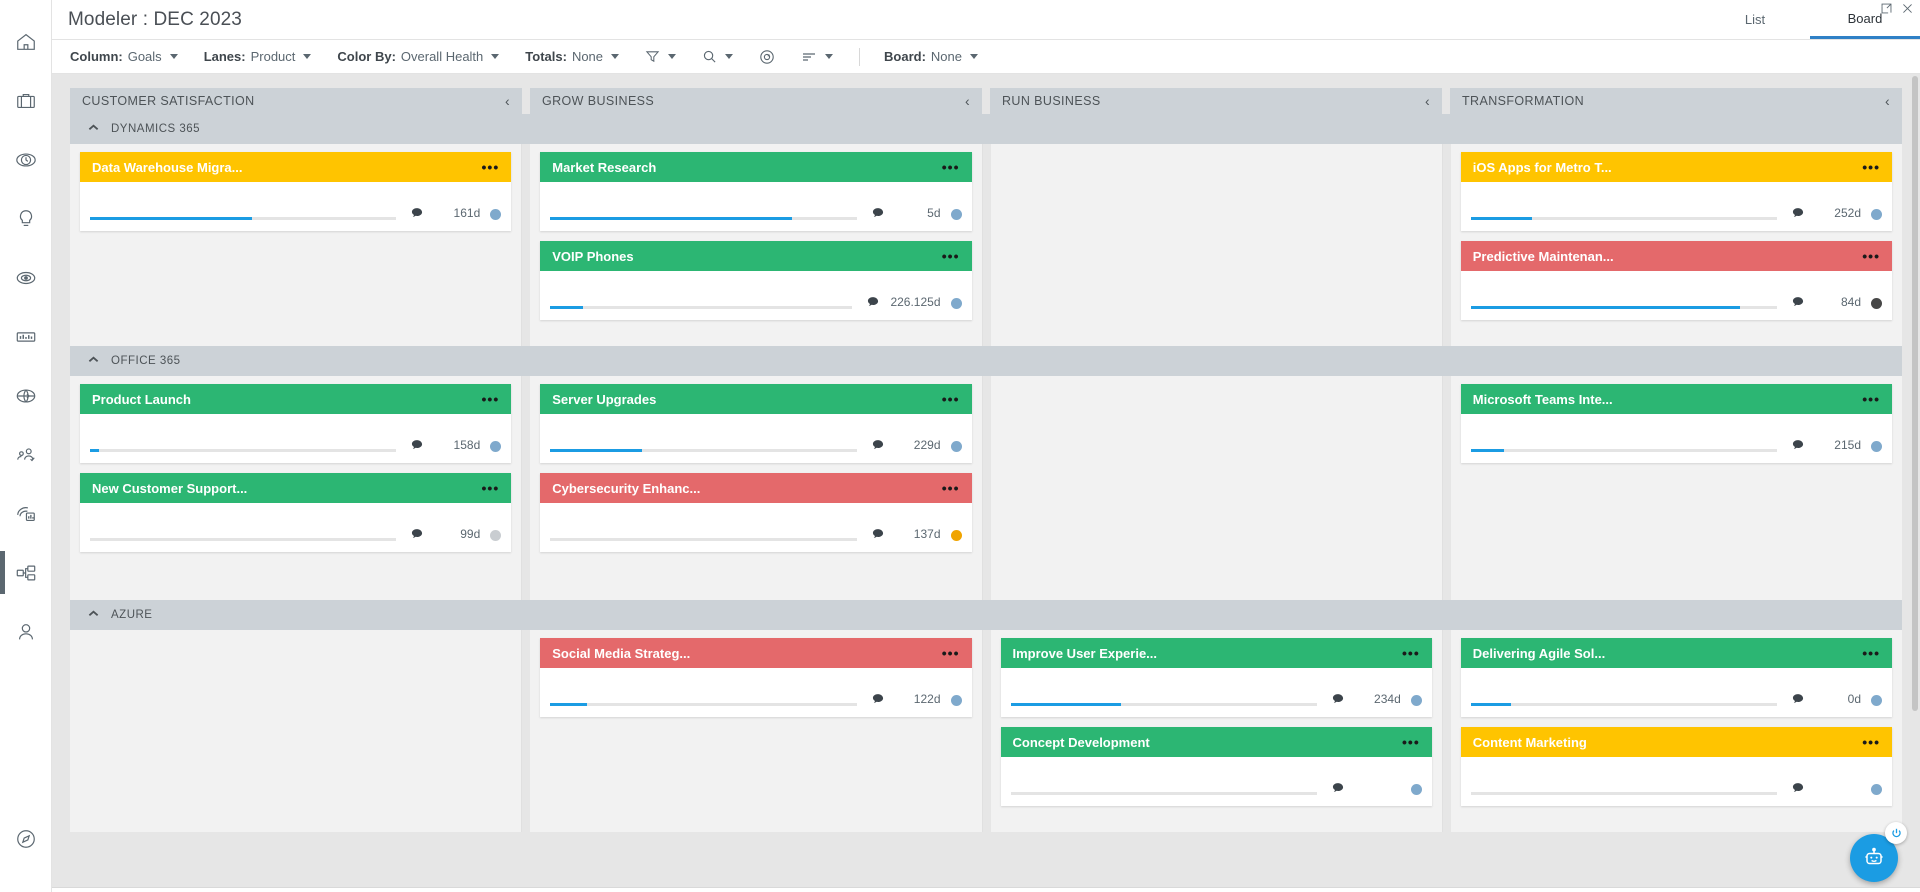  I want to click on swimlane-header-azure: AZURE, so click(986, 615).